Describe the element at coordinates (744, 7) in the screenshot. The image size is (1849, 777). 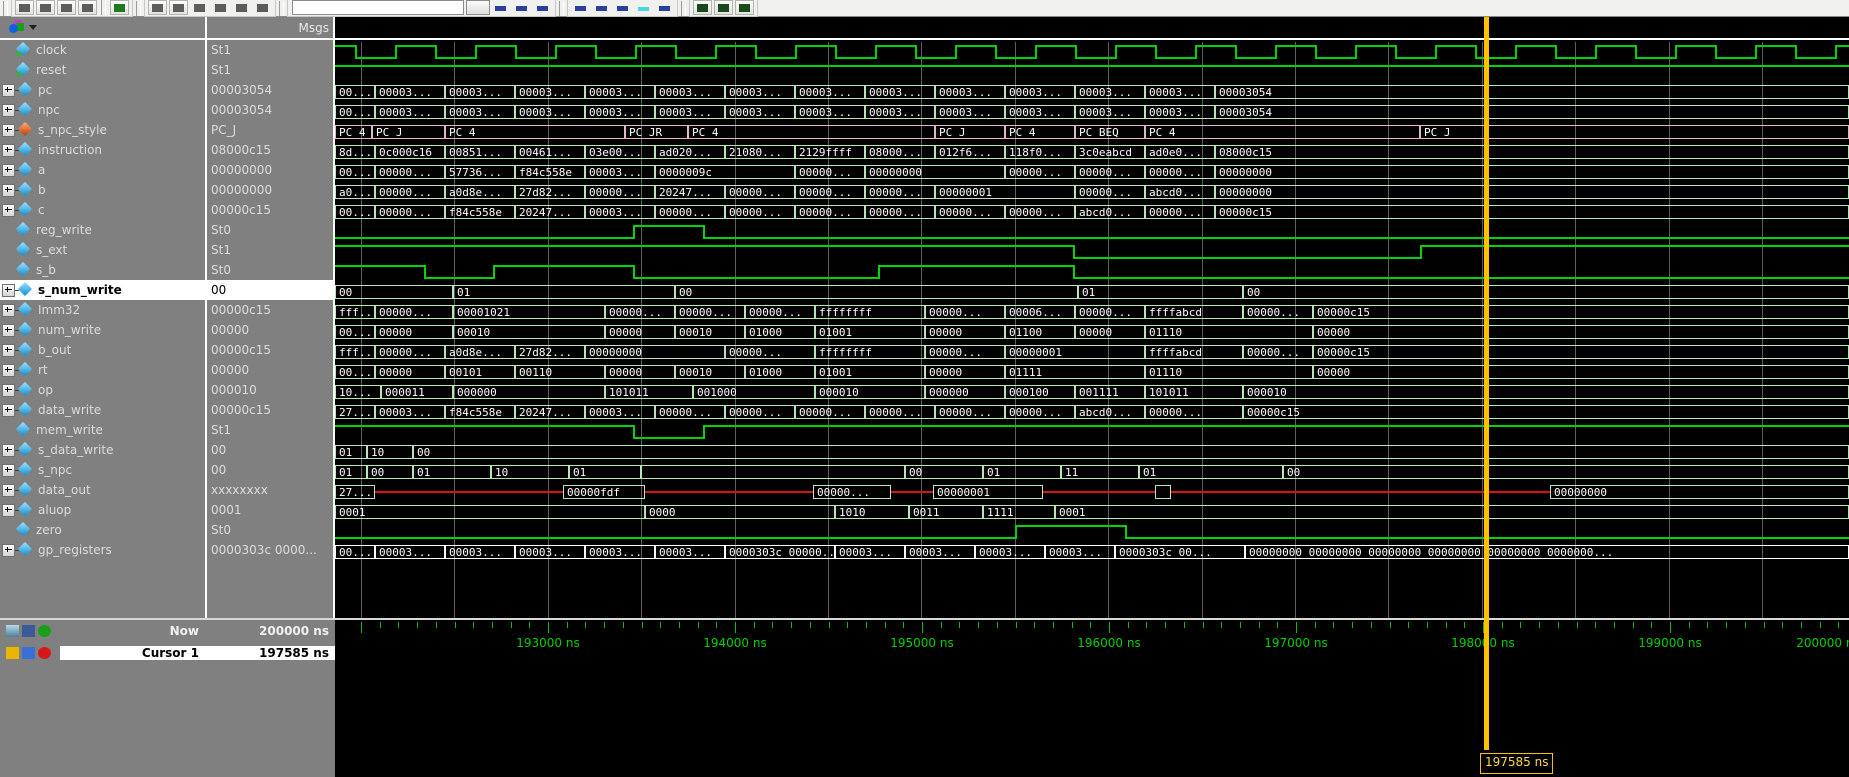
I see `wave-combine-button` at that location.